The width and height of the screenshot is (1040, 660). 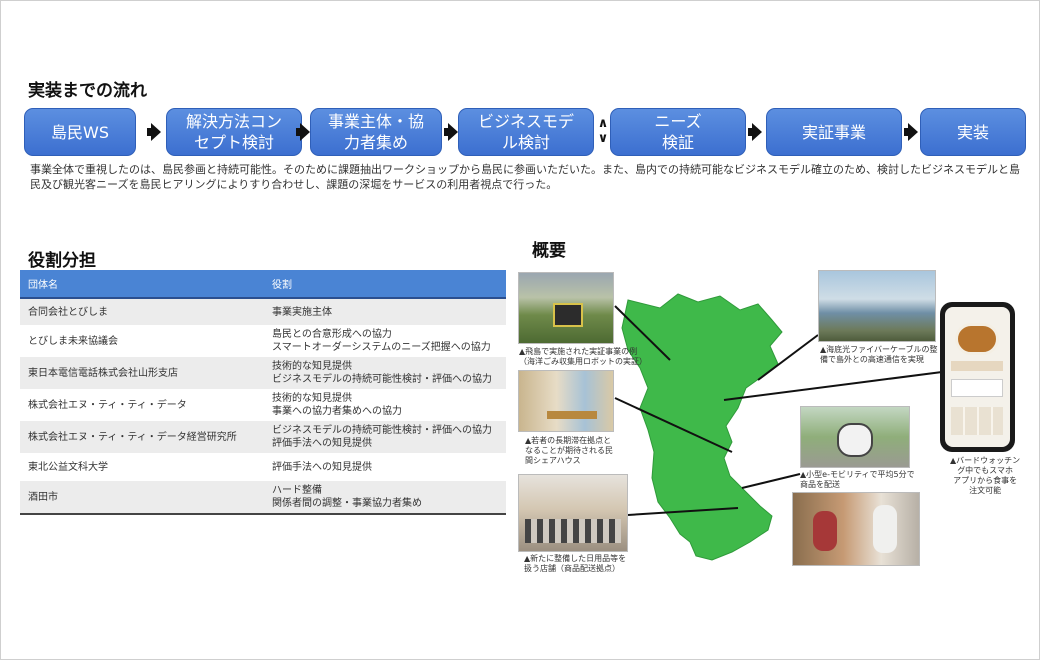 I want to click on org-cell: 東北公益文科大学, so click(x=142, y=467).